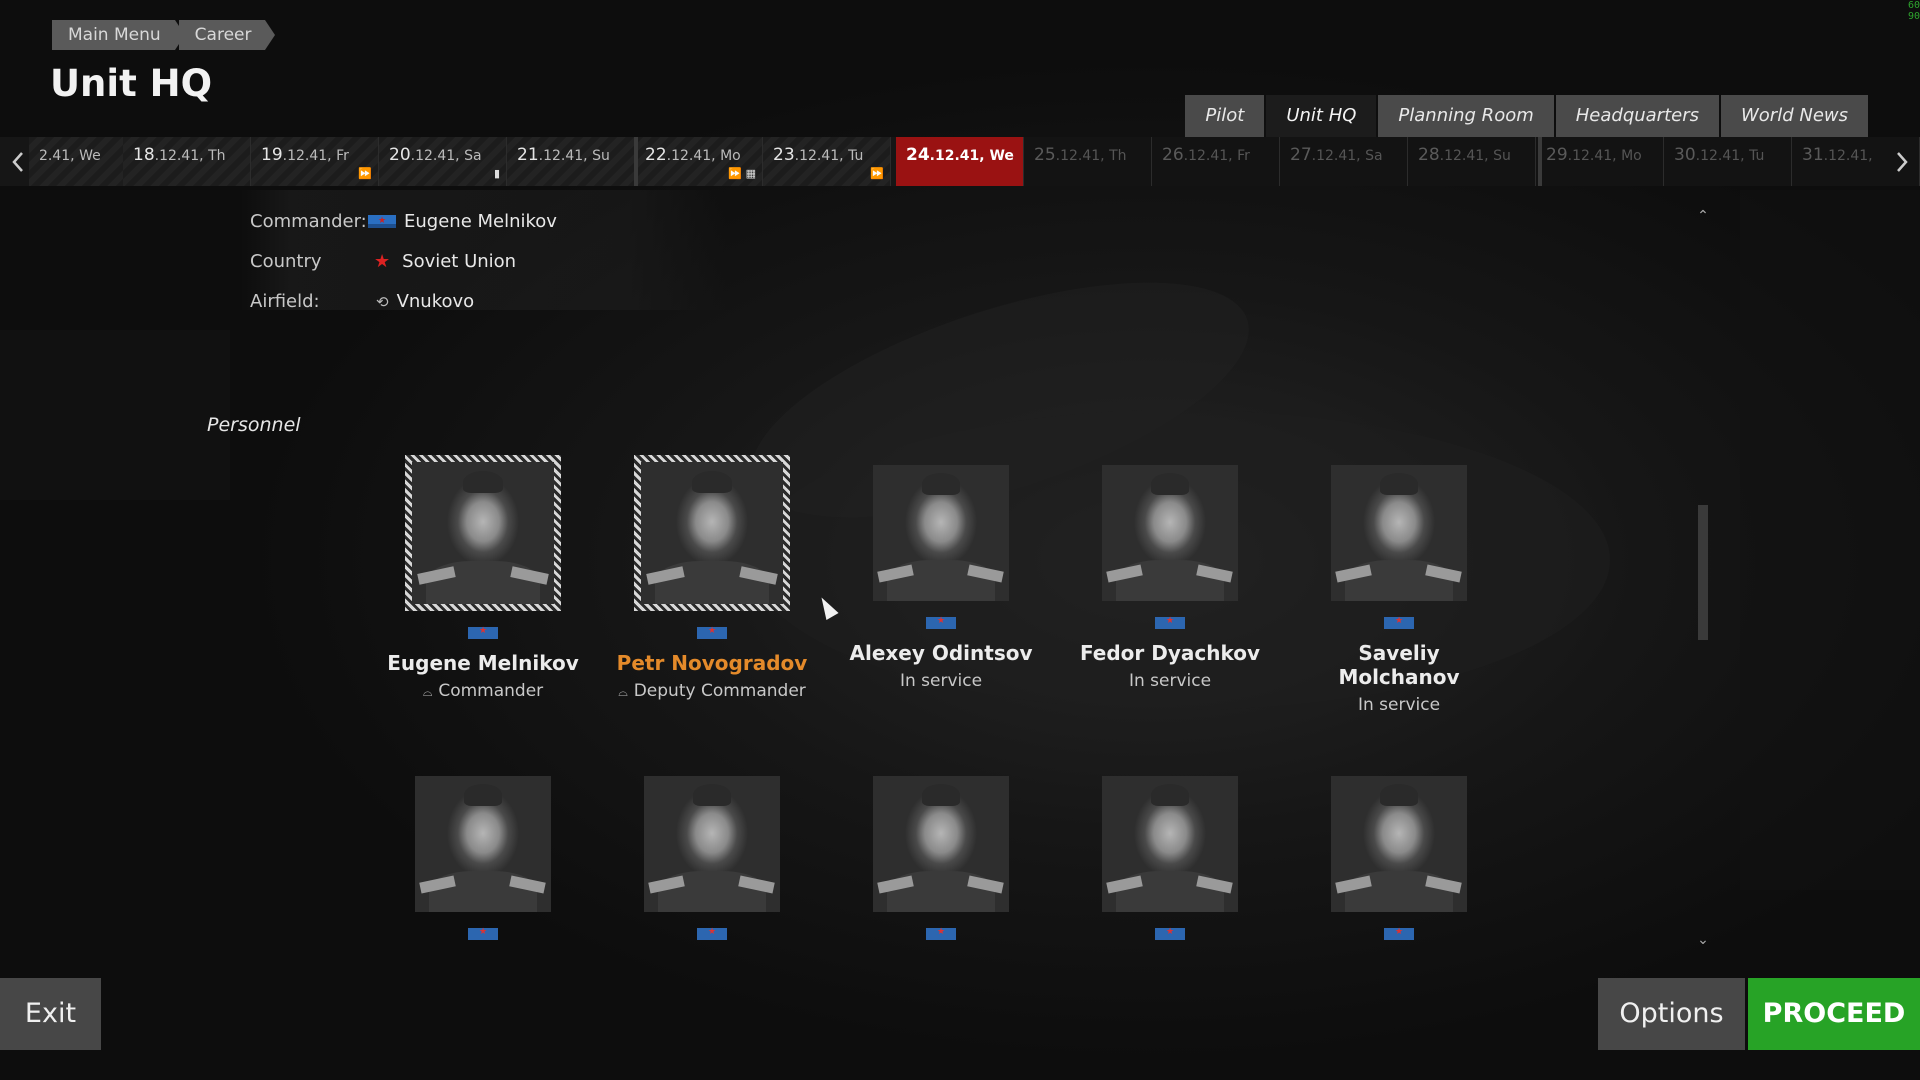 The image size is (1920, 1080). Describe the element at coordinates (483, 691) in the screenshot. I see `pilot-role: ⌓ Commander` at that location.